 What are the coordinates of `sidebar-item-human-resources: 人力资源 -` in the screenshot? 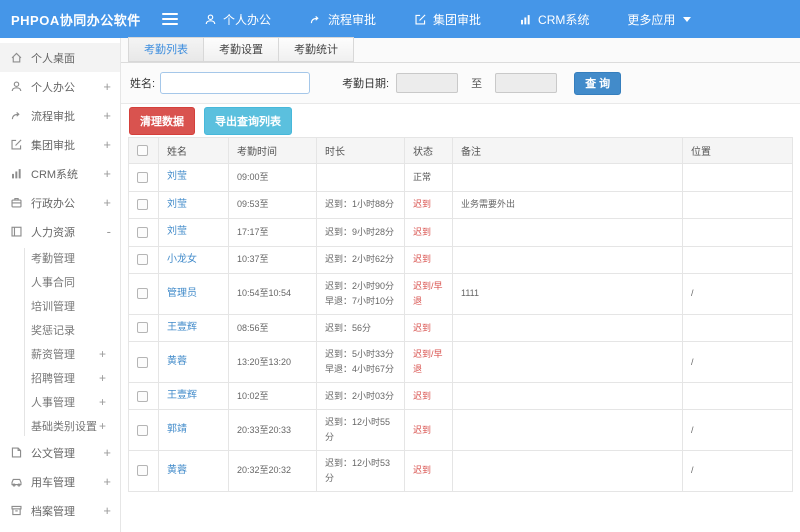 It's located at (60, 231).